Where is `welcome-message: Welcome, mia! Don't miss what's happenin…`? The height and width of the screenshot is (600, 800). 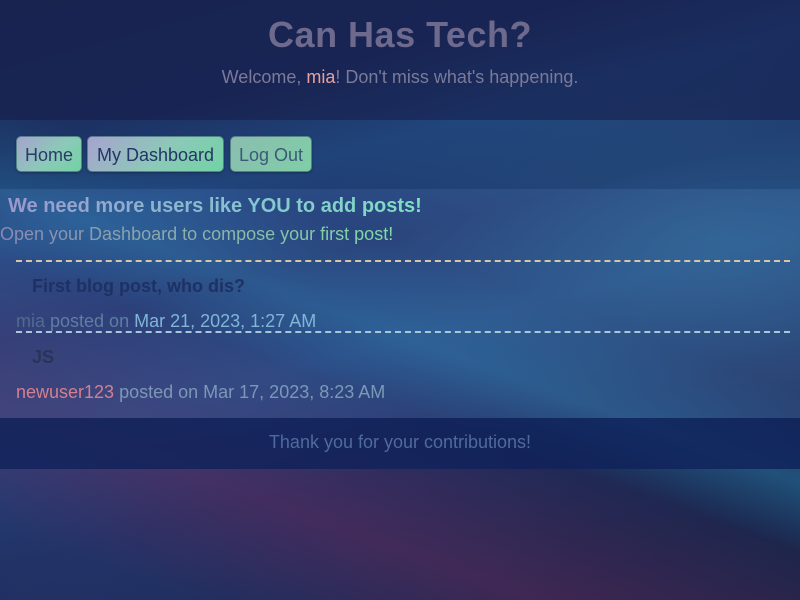 welcome-message: Welcome, mia! Don't miss what's happenin… is located at coordinates (400, 77).